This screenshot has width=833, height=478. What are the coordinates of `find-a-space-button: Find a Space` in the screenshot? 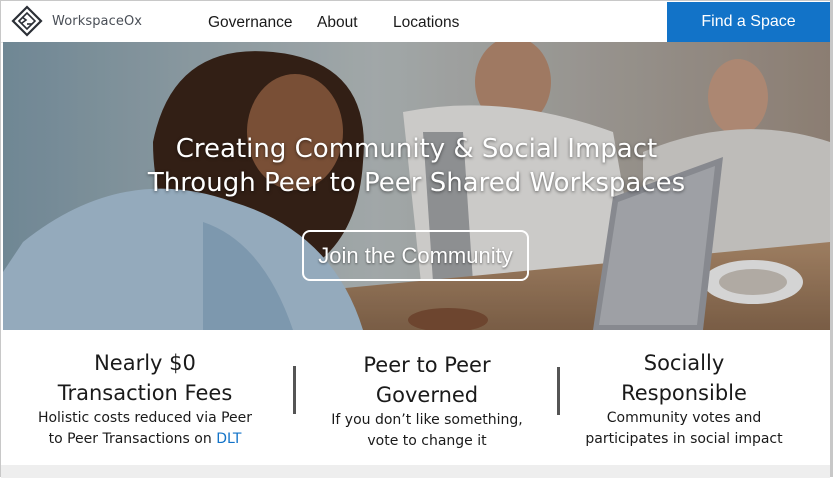 It's located at (748, 22).